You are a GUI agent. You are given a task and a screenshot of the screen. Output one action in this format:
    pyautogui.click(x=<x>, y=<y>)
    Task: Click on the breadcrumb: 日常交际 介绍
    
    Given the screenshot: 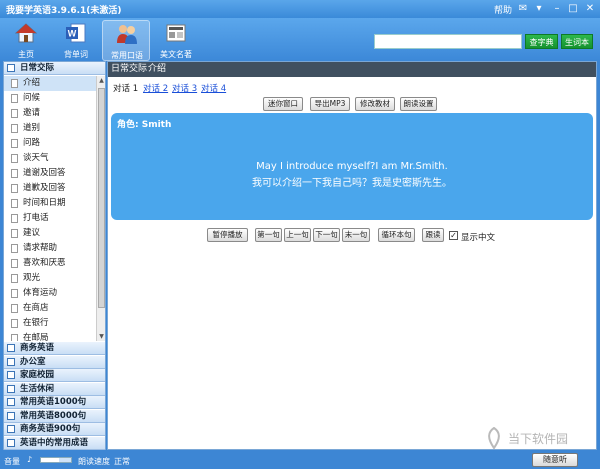 What is the action you would take?
    pyautogui.click(x=352, y=69)
    